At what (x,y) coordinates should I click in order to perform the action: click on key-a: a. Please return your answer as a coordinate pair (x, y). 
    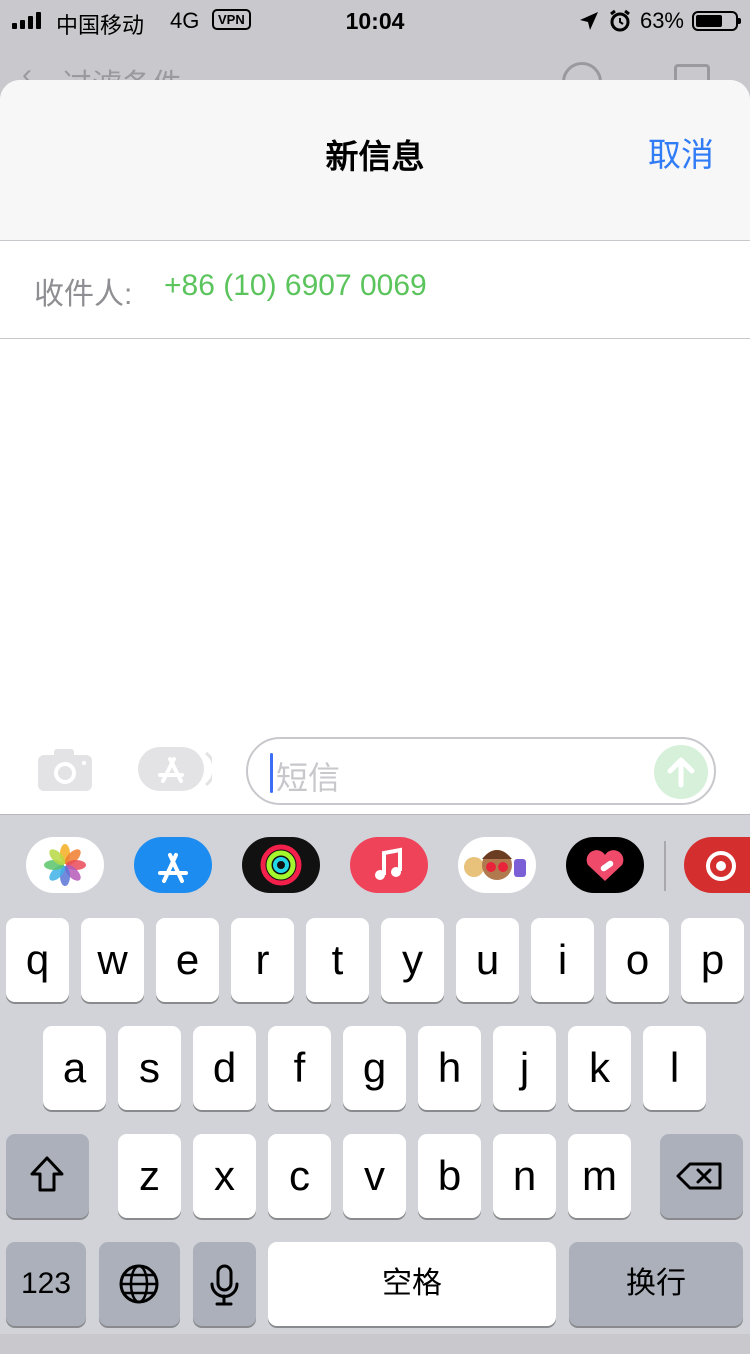
    Looking at the image, I should click on (74, 1068).